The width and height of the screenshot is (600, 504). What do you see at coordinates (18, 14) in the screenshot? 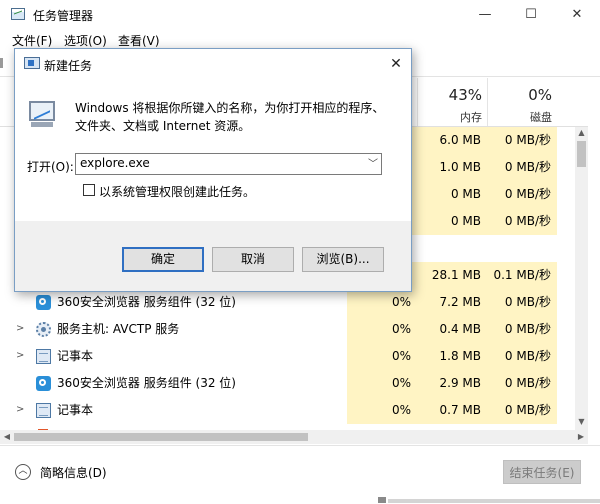
I see `task-manager-icon` at bounding box center [18, 14].